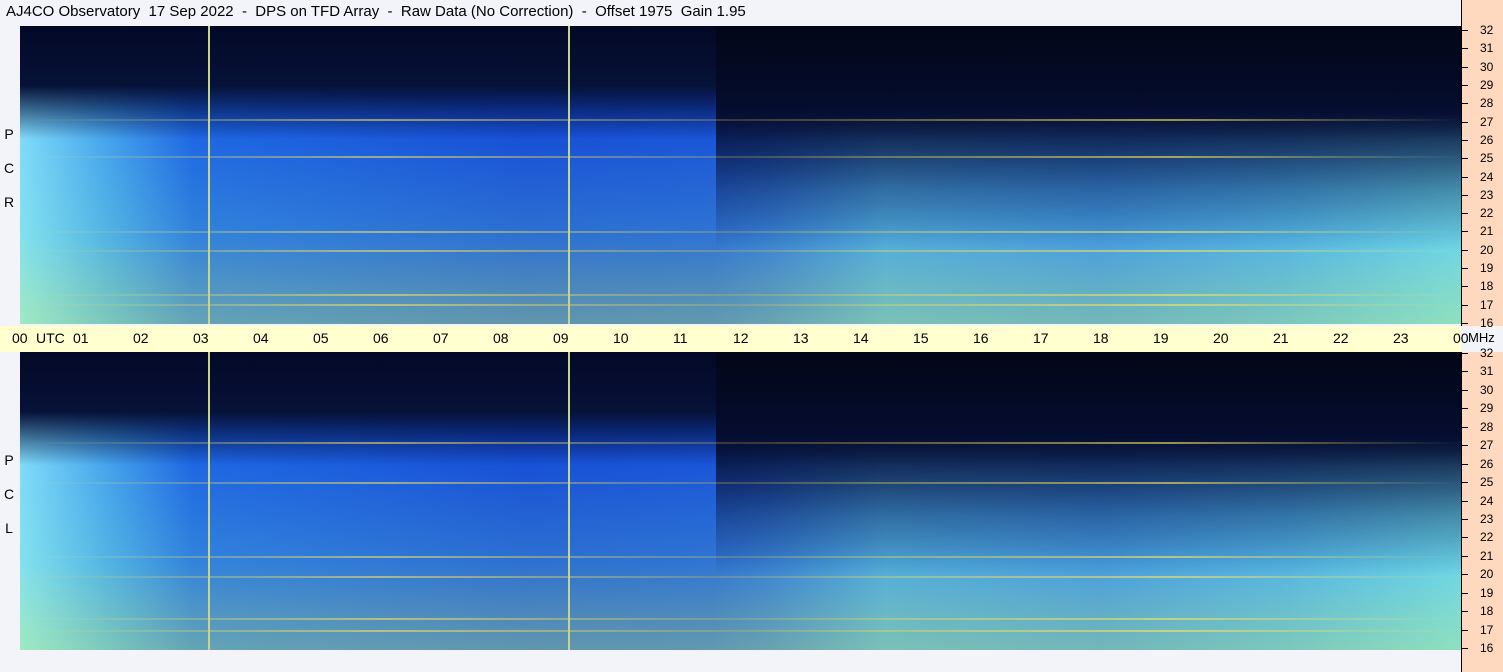  Describe the element at coordinates (50, 338) in the screenshot. I see `time-label-utc: UTC` at that location.